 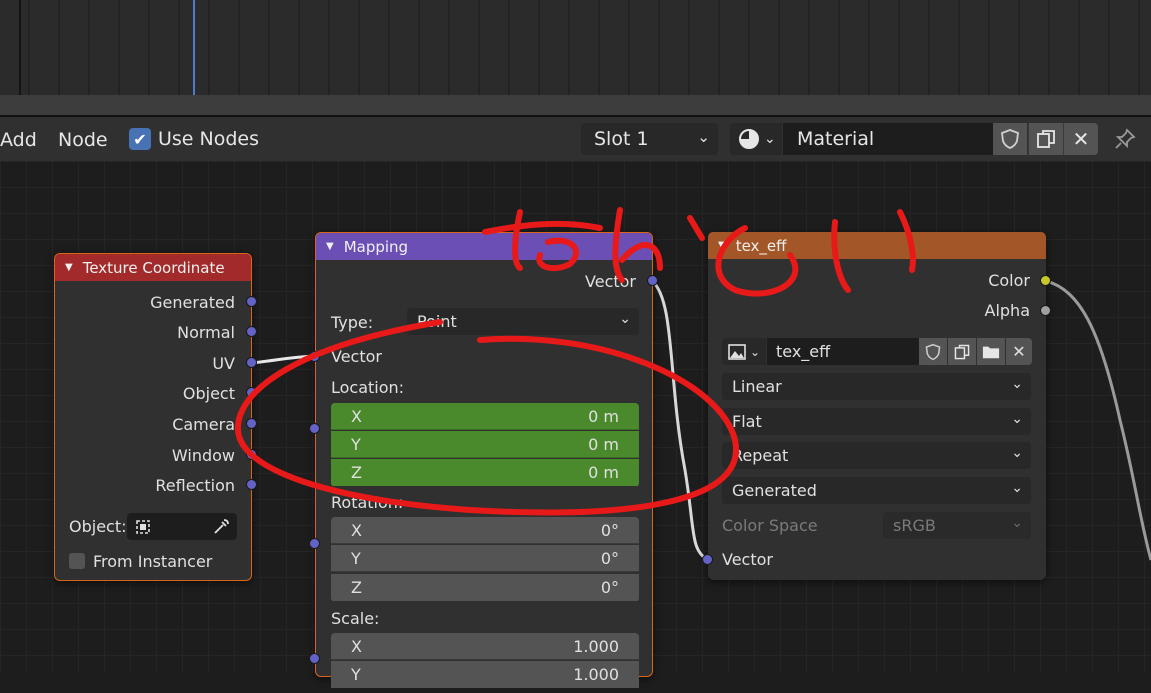 I want to click on type-dropdown: Point ⌄, so click(x=523, y=321).